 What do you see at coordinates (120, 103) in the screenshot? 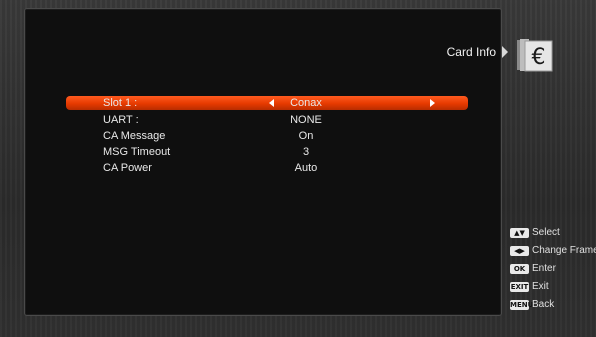
I see `row-label: Slot 1 :` at bounding box center [120, 103].